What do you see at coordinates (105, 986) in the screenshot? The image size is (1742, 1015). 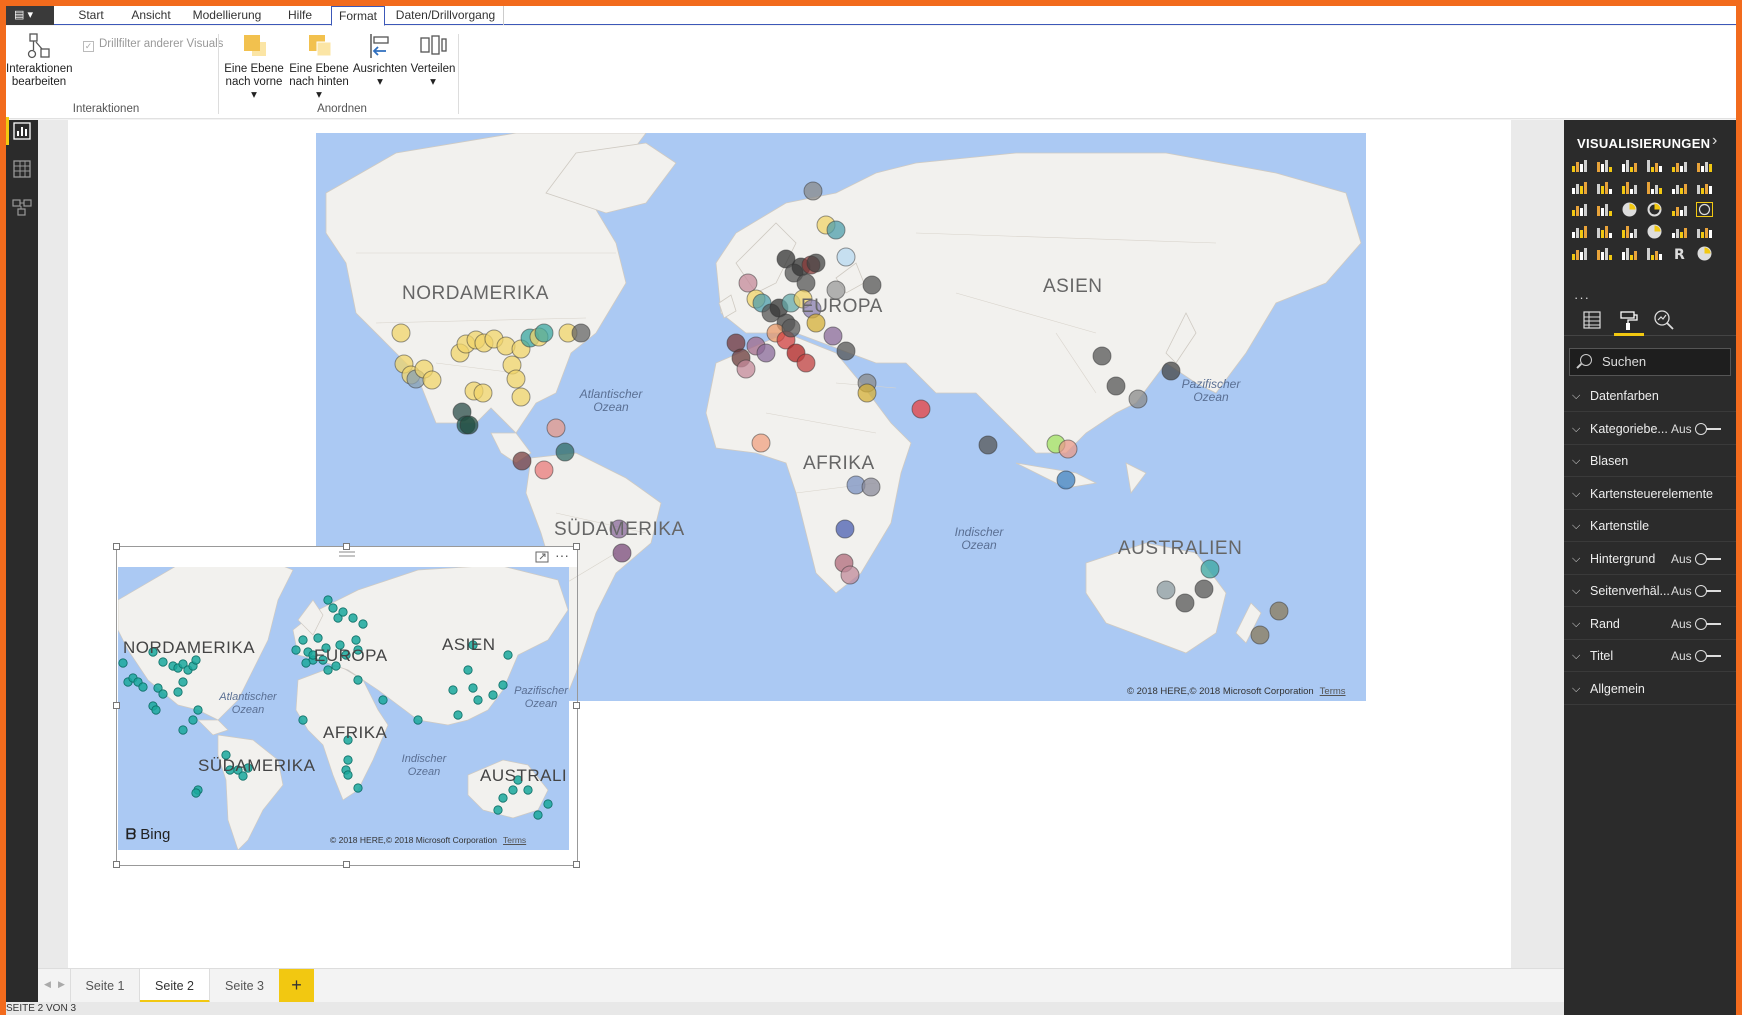 I see `page-tab: Seite 1` at bounding box center [105, 986].